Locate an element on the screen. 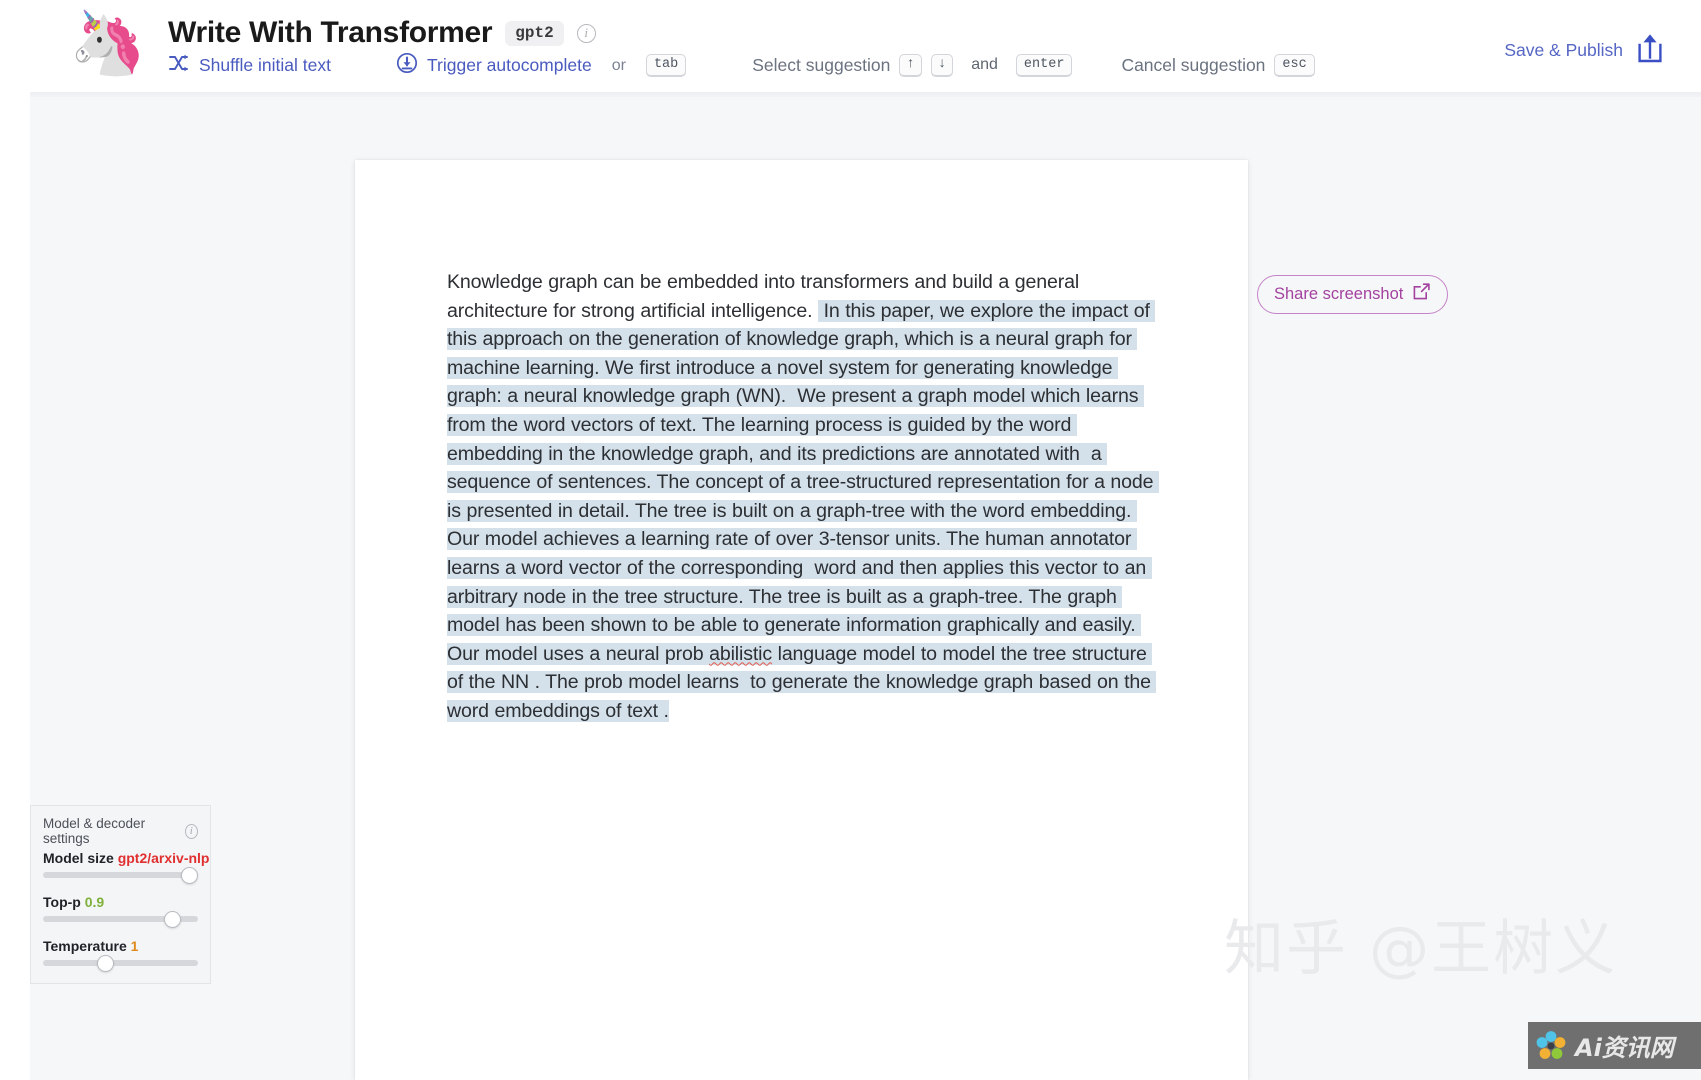  shuffle-icon is located at coordinates (179, 65).